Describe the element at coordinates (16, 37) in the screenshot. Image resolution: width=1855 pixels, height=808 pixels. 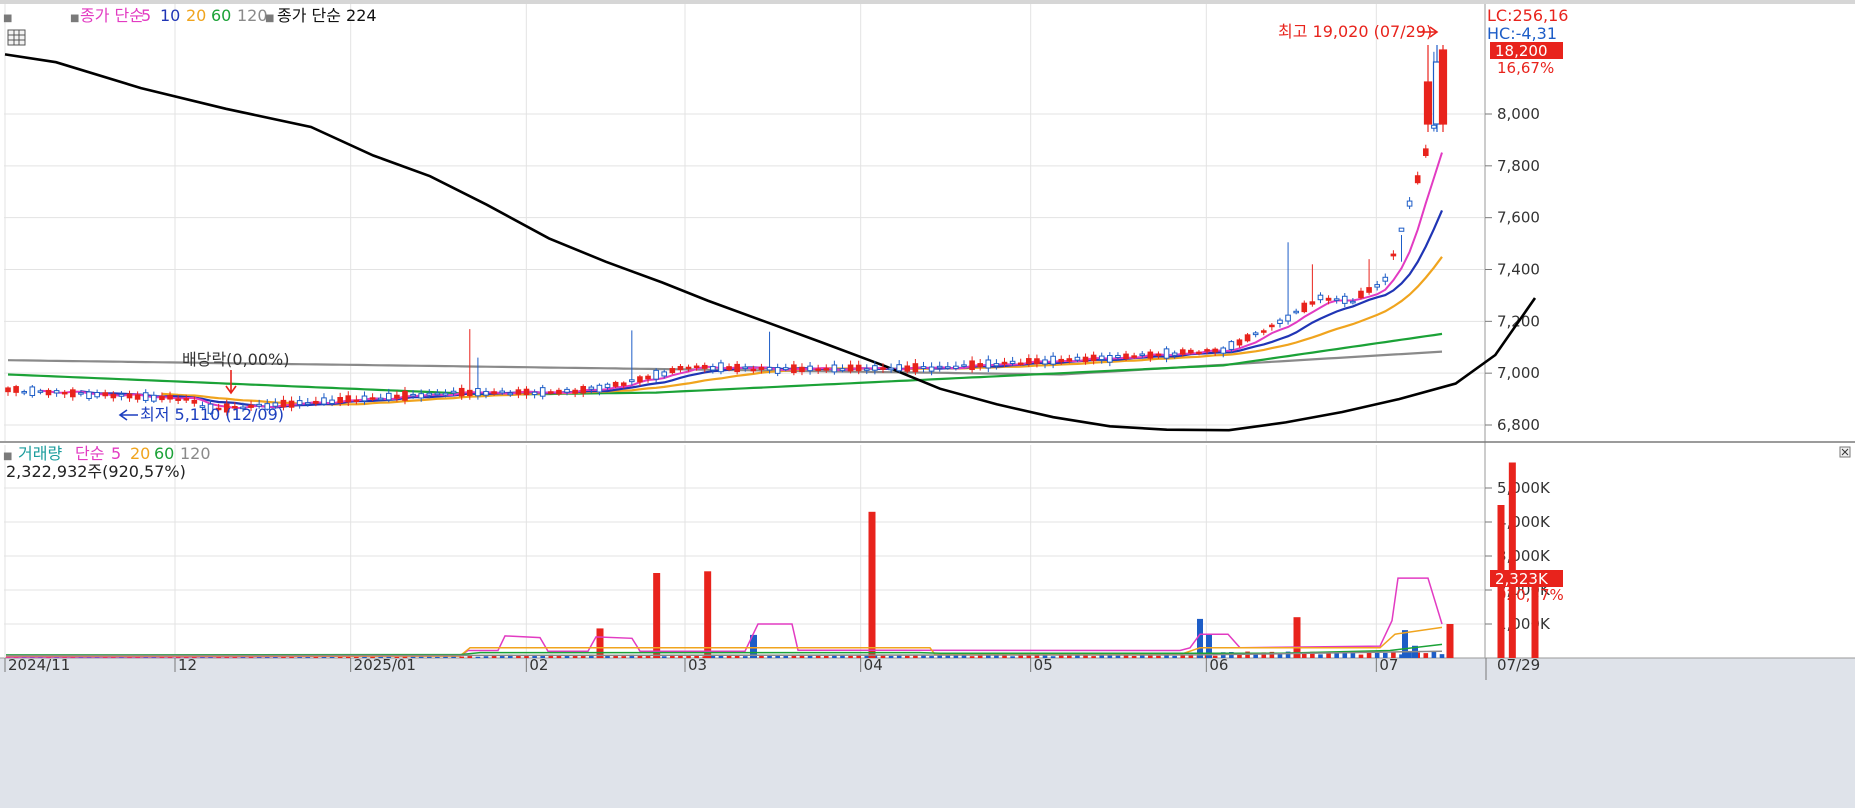
I see `table-icon` at that location.